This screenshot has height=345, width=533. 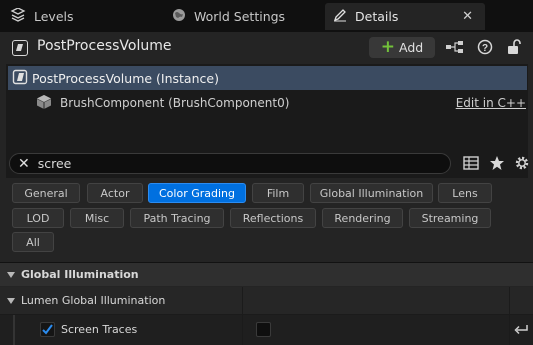 I want to click on unlock-icon, so click(x=514, y=48).